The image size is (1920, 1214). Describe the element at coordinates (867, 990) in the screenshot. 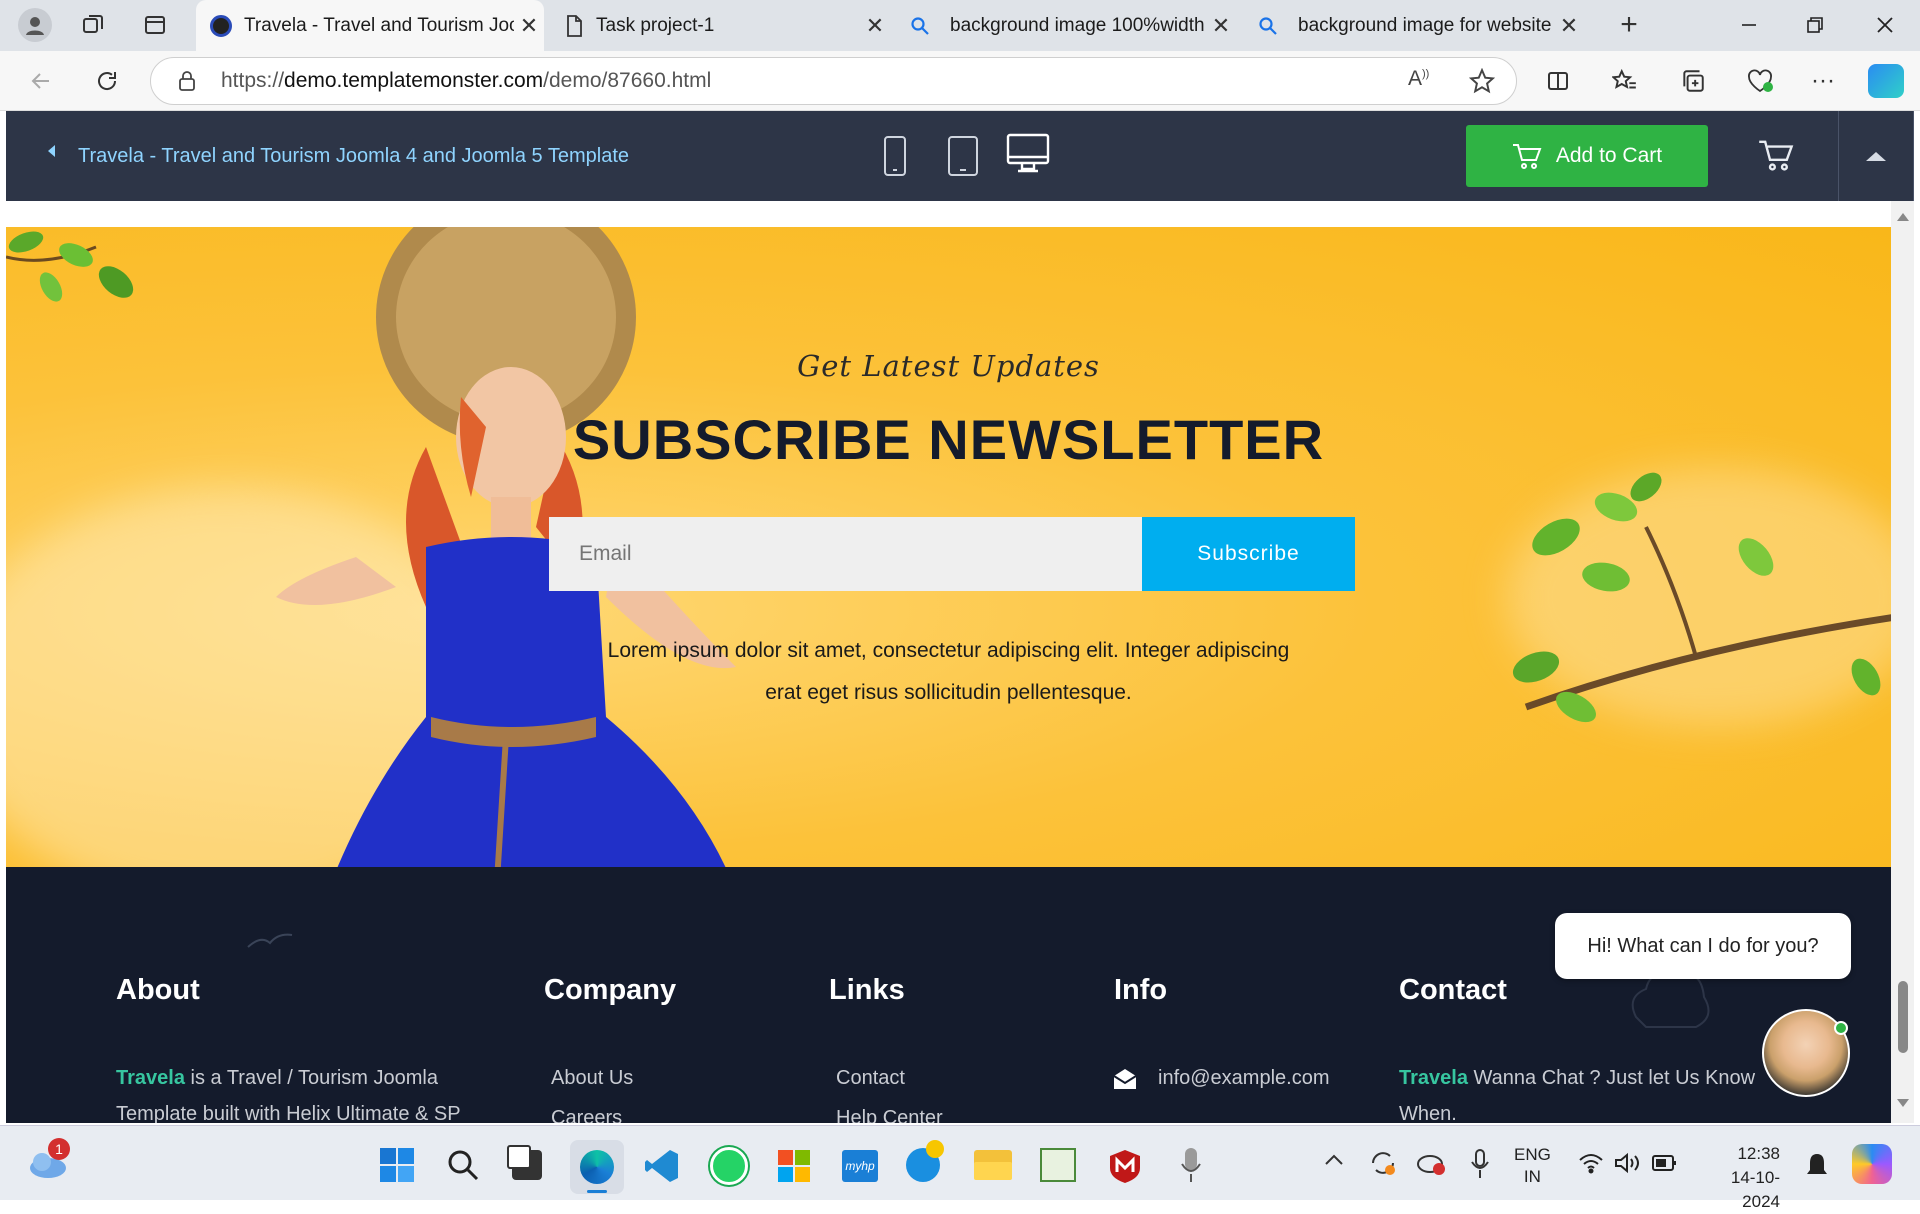

I see `footer-links-heading: Links` at that location.